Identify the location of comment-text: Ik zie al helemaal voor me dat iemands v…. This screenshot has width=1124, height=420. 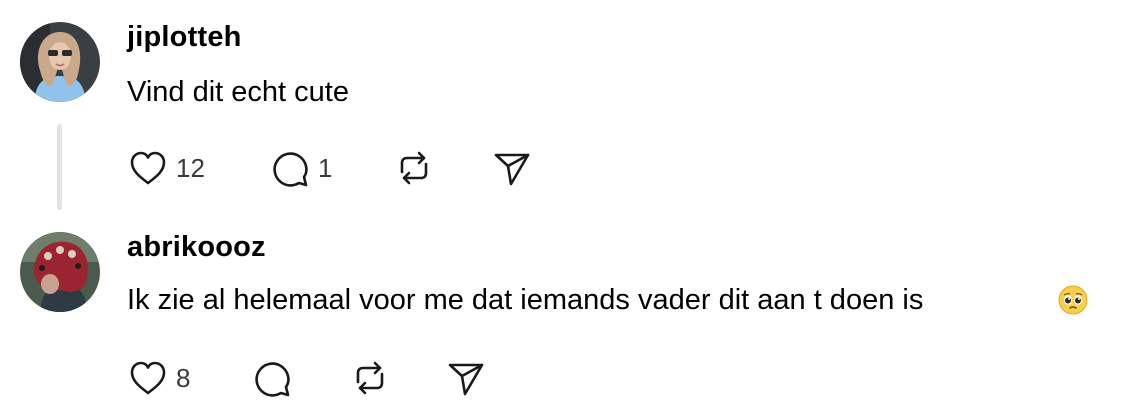
(525, 300).